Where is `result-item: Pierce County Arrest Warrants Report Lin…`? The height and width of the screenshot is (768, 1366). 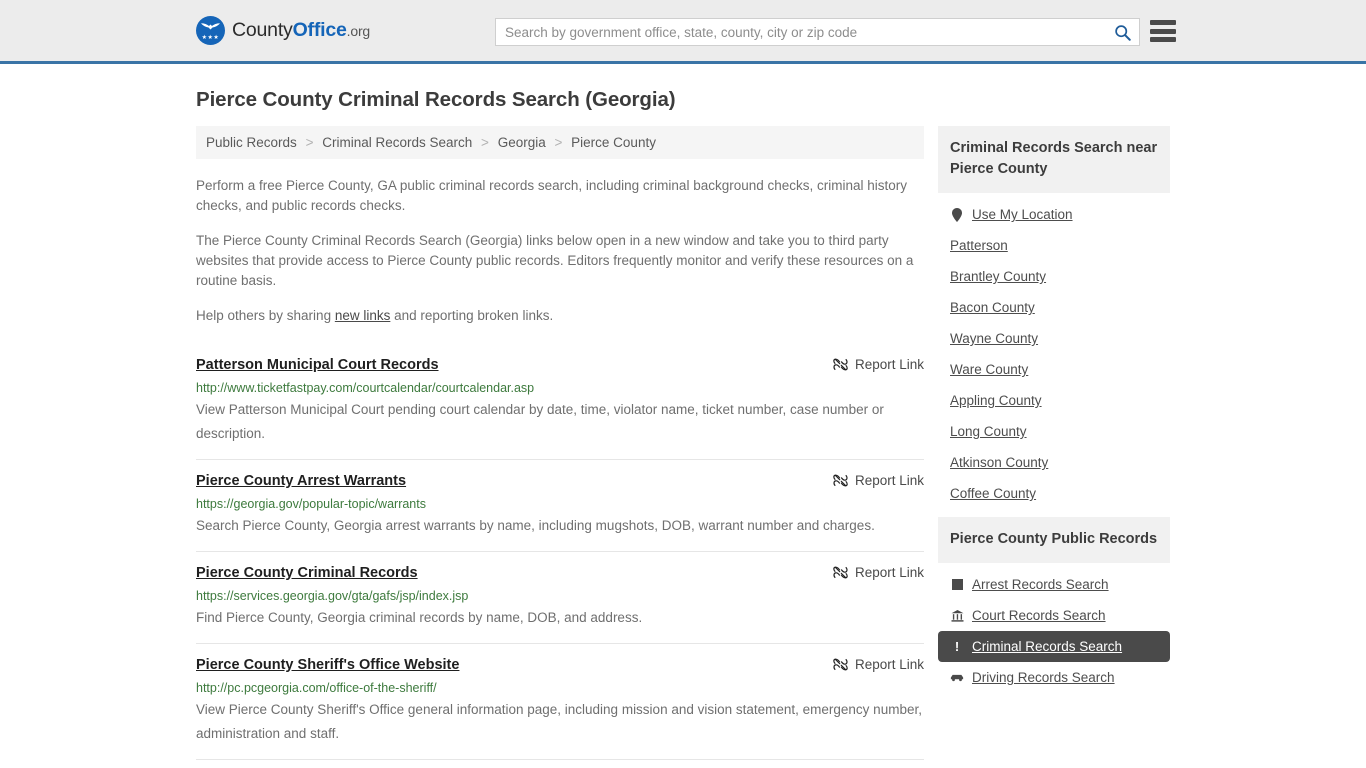
result-item: Pierce County Arrest Warrants Report Lin… is located at coordinates (560, 506).